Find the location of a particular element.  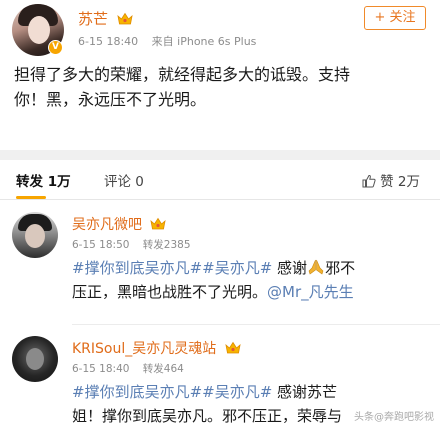

repost-time: 6-15 18:40 is located at coordinates (101, 369).